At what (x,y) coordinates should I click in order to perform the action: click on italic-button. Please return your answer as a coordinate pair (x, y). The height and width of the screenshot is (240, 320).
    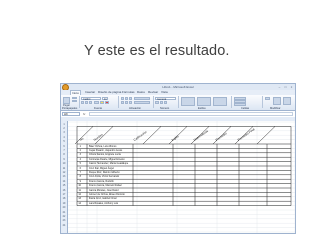
    Looking at the image, I should click on (86, 102).